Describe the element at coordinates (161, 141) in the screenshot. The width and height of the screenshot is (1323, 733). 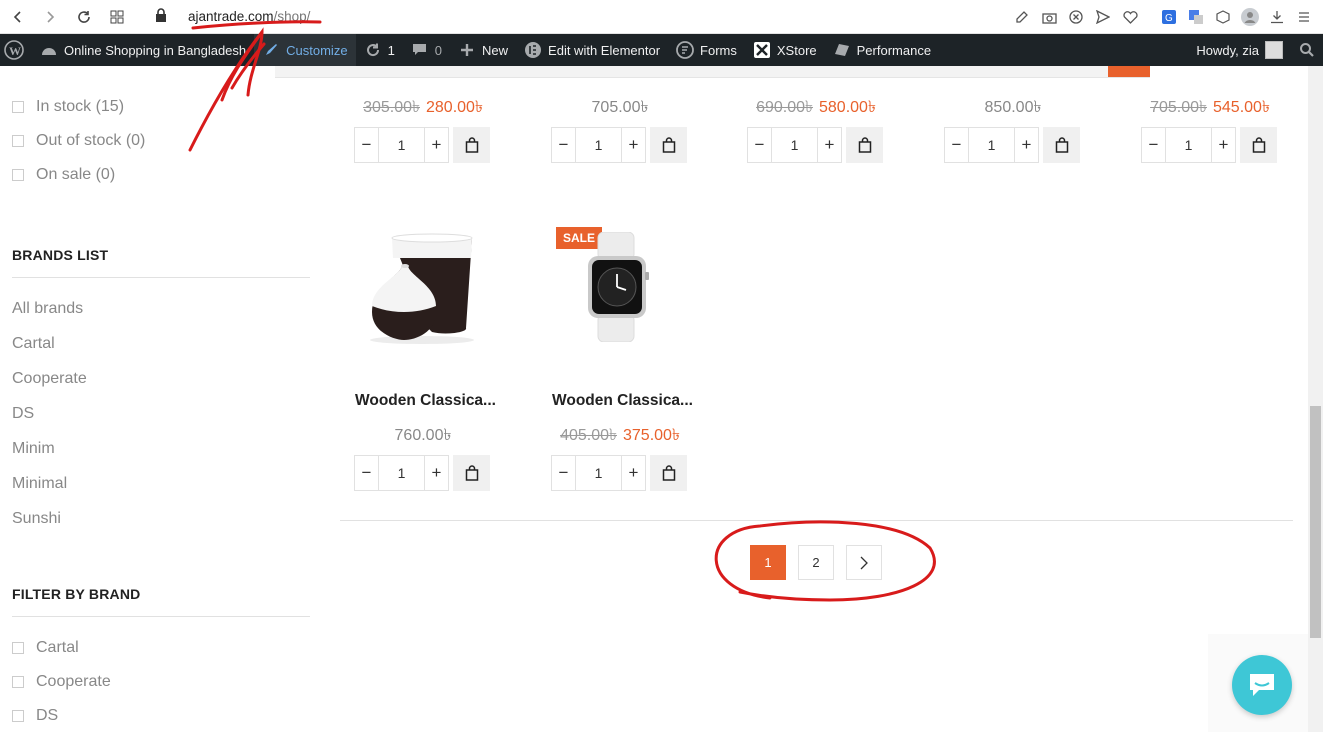
I see `stock-filter-out-of-stock: Out of stock (0)` at that location.